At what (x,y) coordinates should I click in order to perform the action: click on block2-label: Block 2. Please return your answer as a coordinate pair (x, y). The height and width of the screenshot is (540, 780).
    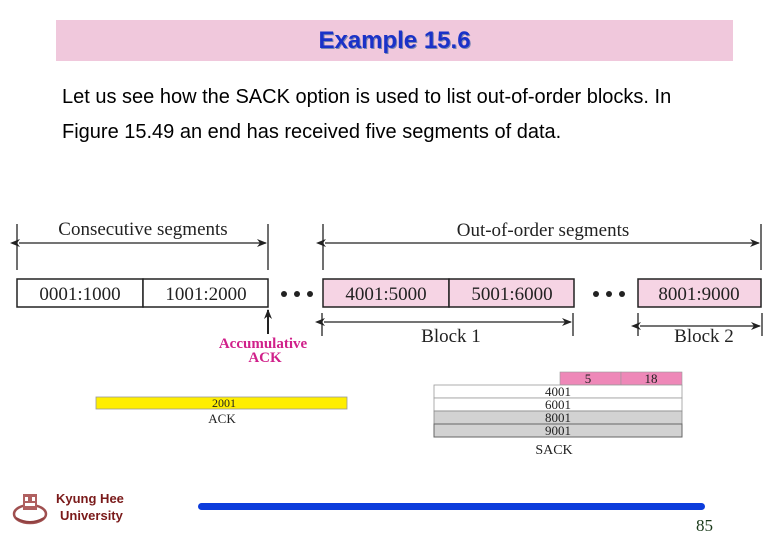
    Looking at the image, I should click on (704, 336).